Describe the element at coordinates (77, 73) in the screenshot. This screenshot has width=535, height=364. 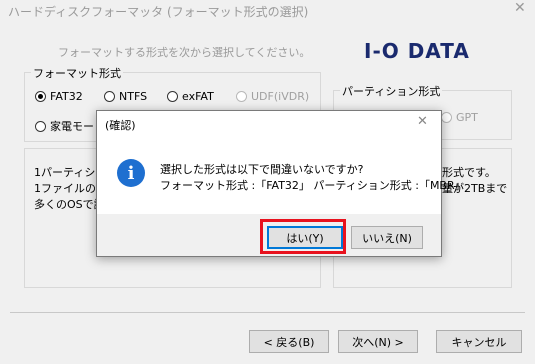
I see `format-group-label: フォーマット形式` at that location.